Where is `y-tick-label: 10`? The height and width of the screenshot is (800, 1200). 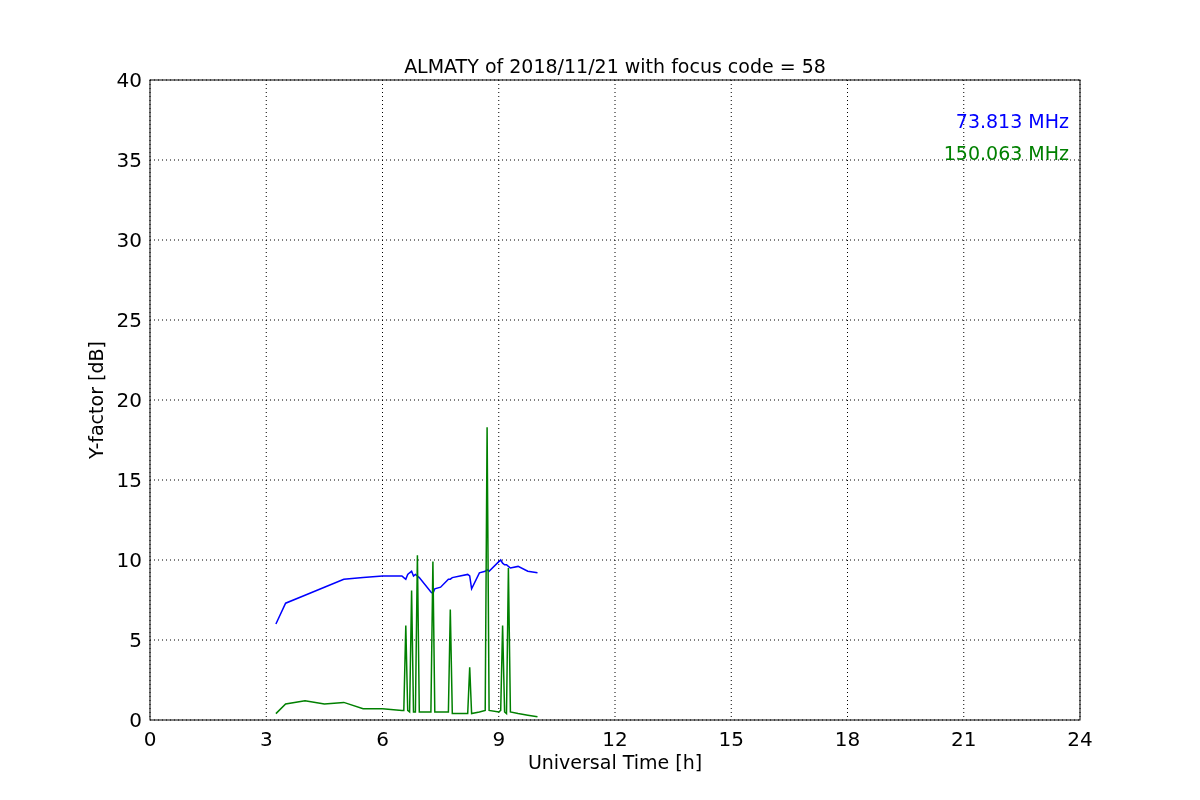 y-tick-label: 10 is located at coordinates (129, 560).